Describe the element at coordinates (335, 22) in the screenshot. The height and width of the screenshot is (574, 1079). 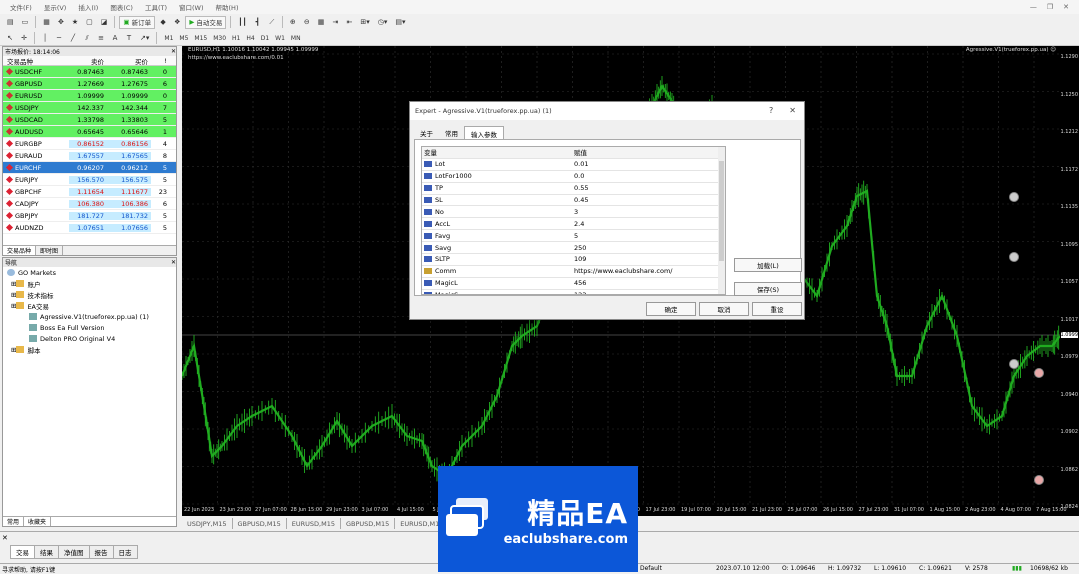
I see `autoscroll-icon: ⇥` at that location.